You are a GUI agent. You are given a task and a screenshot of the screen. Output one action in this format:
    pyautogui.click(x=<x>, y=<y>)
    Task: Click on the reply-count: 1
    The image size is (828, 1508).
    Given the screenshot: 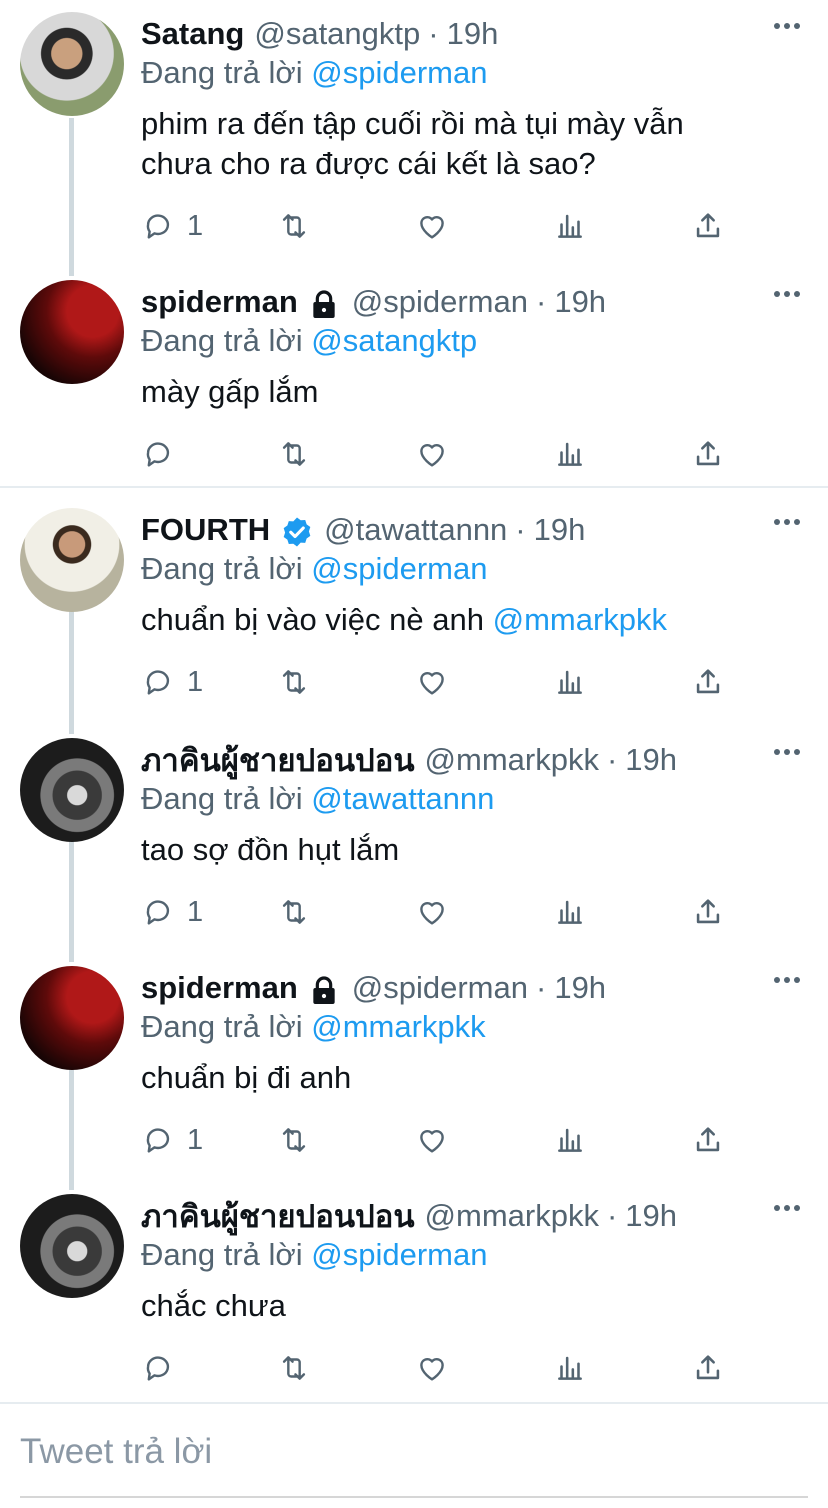 What is the action you would take?
    pyautogui.click(x=195, y=225)
    